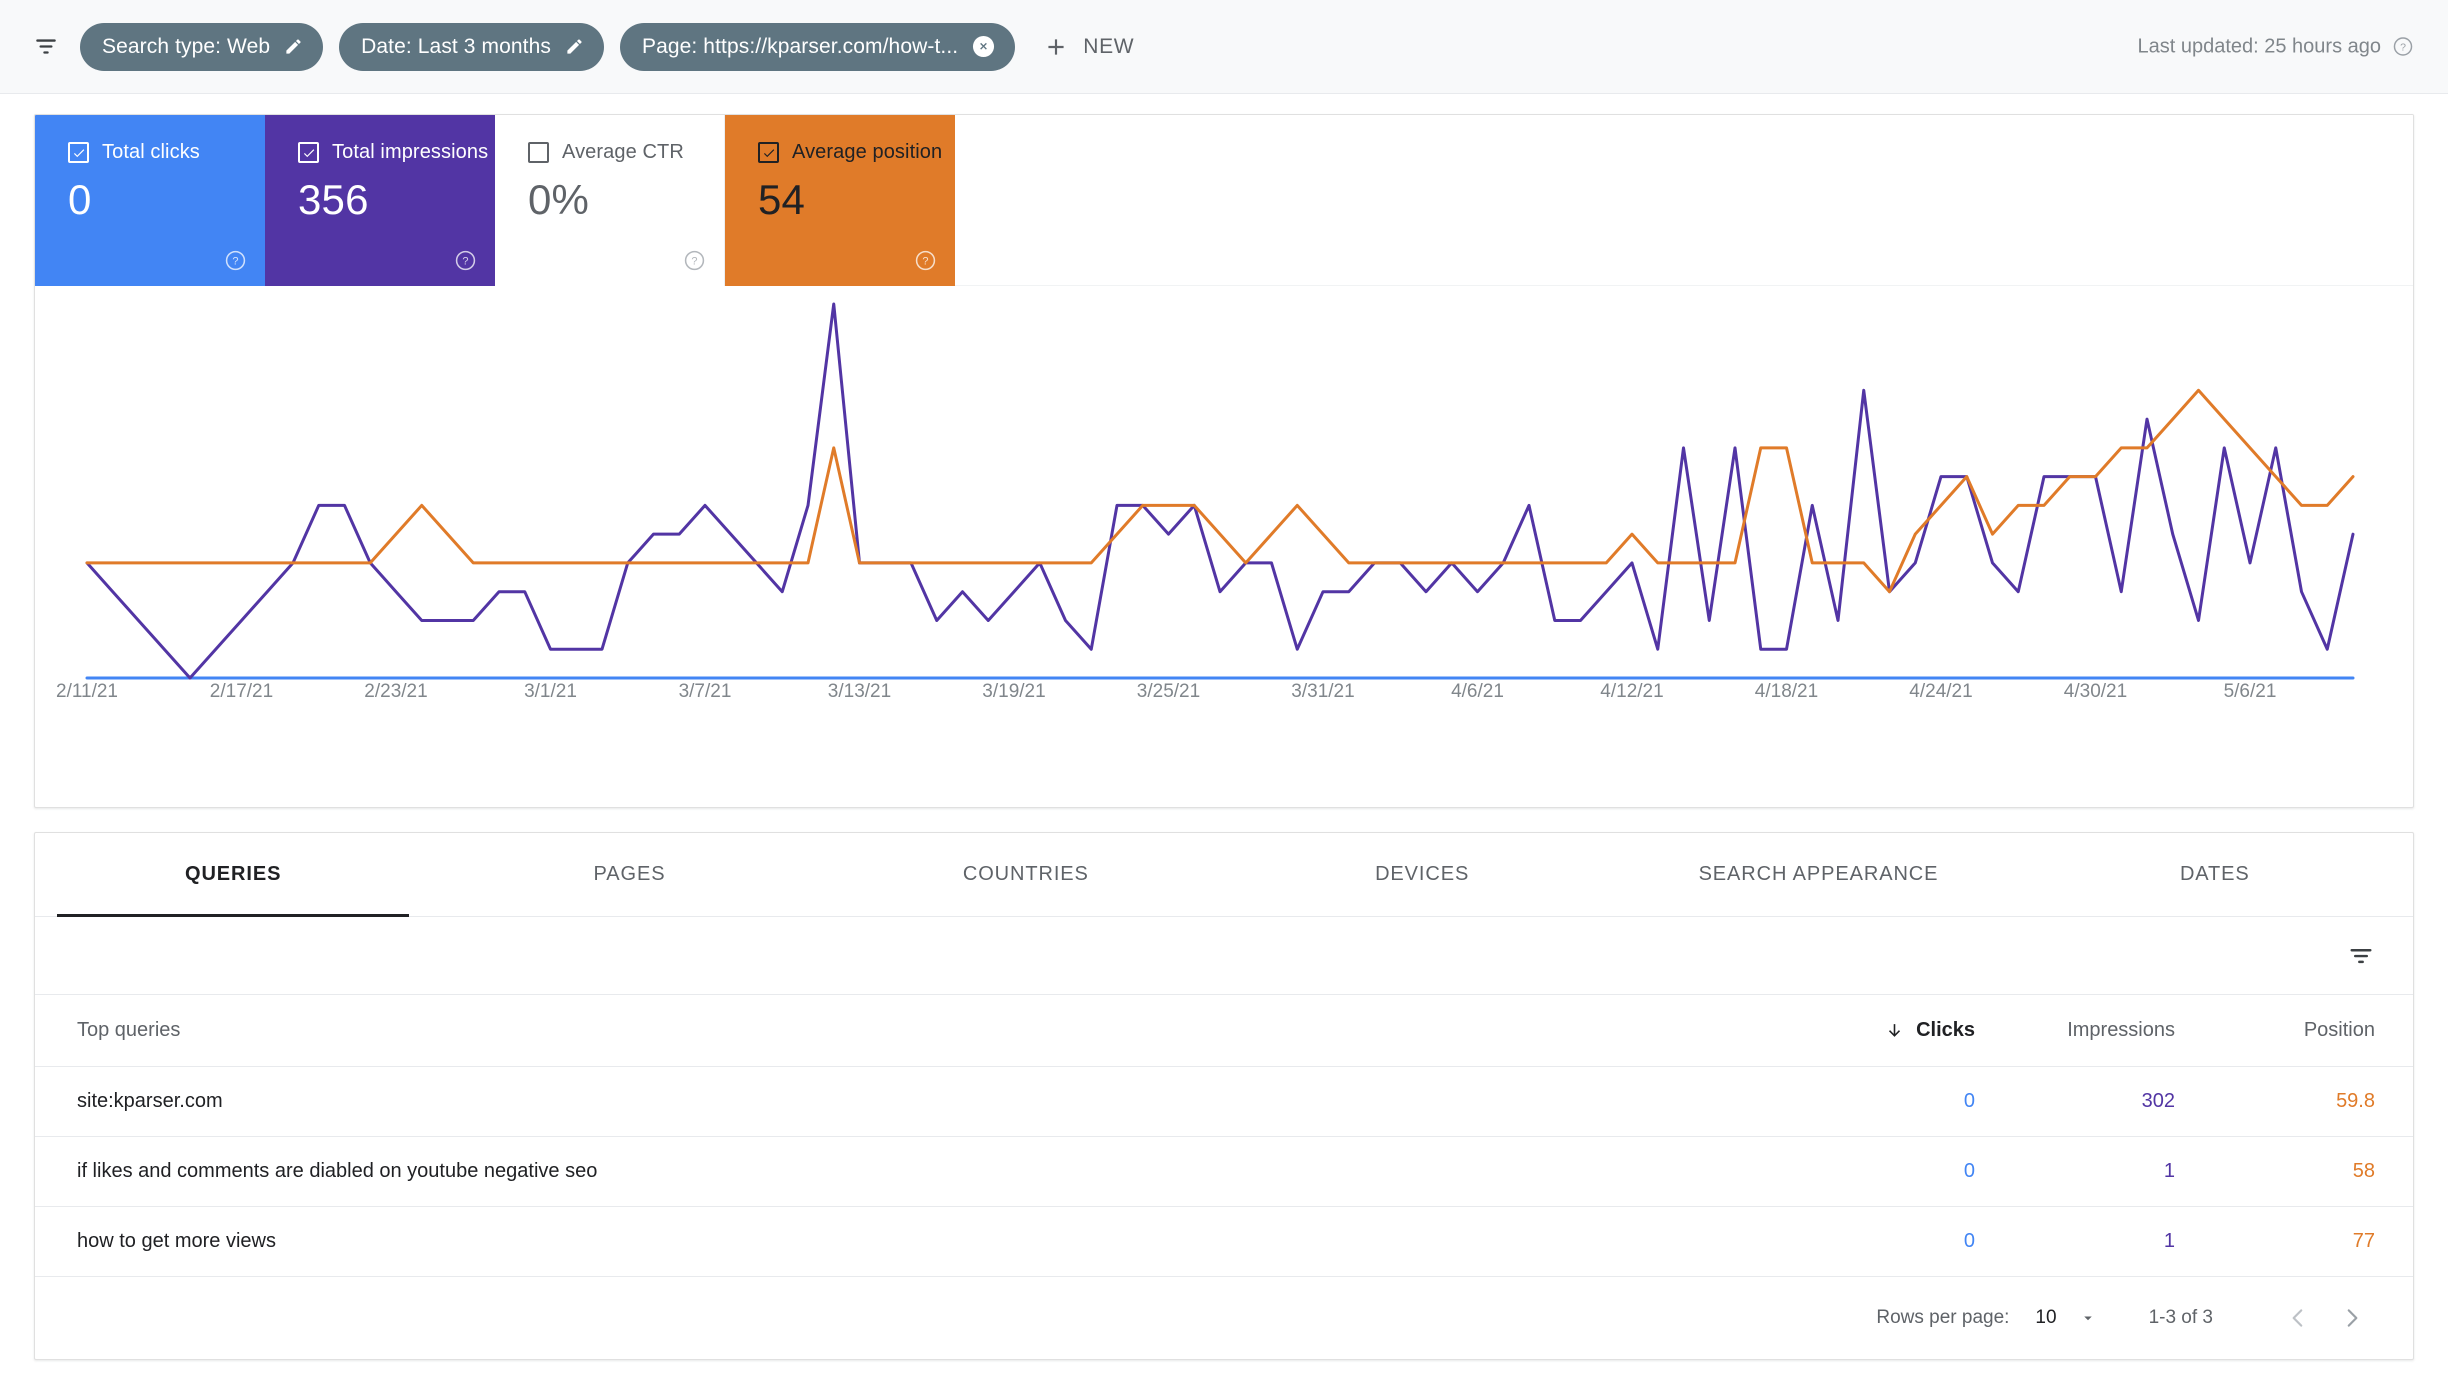  I want to click on tab-label: DATES, so click(2214, 874).